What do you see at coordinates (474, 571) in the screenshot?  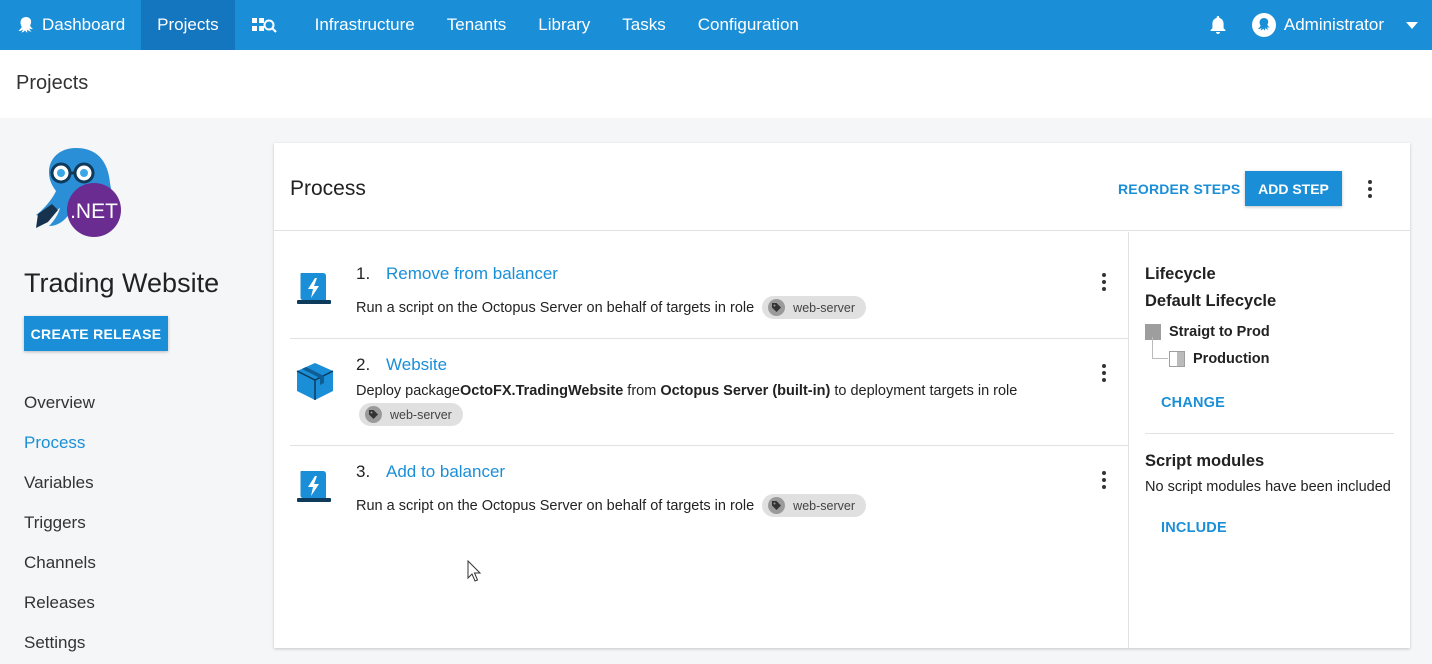 I see `mouse-cursor-icon` at bounding box center [474, 571].